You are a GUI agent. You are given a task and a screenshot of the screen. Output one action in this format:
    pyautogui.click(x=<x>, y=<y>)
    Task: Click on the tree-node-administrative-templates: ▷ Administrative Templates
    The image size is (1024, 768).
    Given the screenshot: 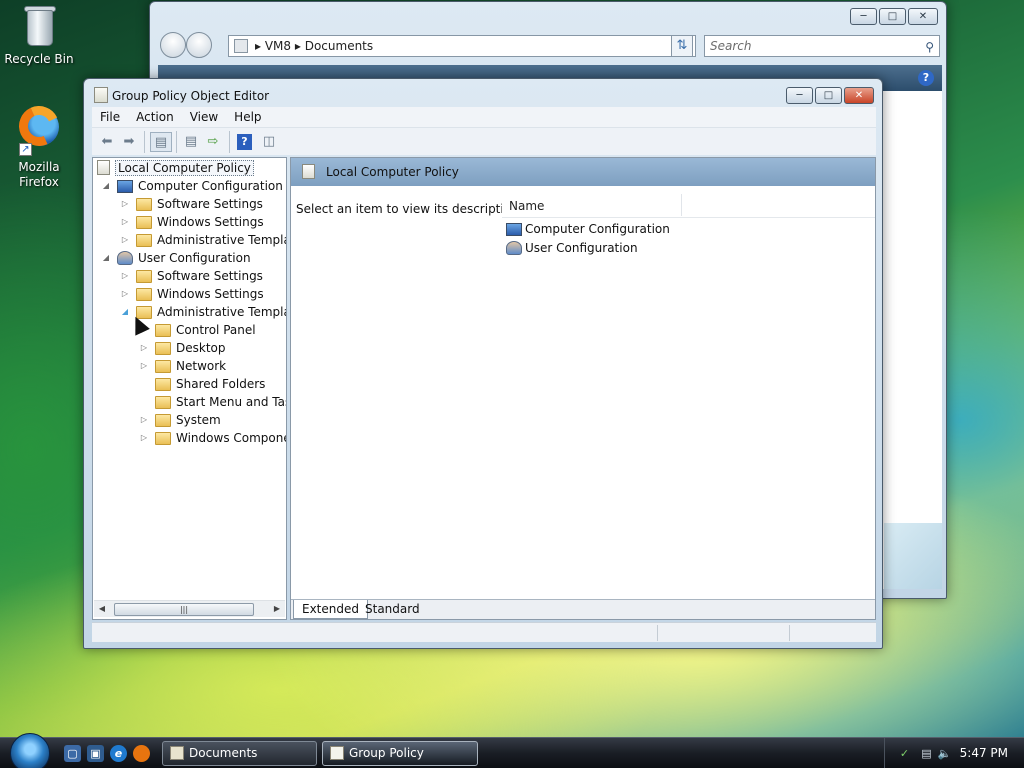 What is the action you would take?
    pyautogui.click(x=203, y=240)
    